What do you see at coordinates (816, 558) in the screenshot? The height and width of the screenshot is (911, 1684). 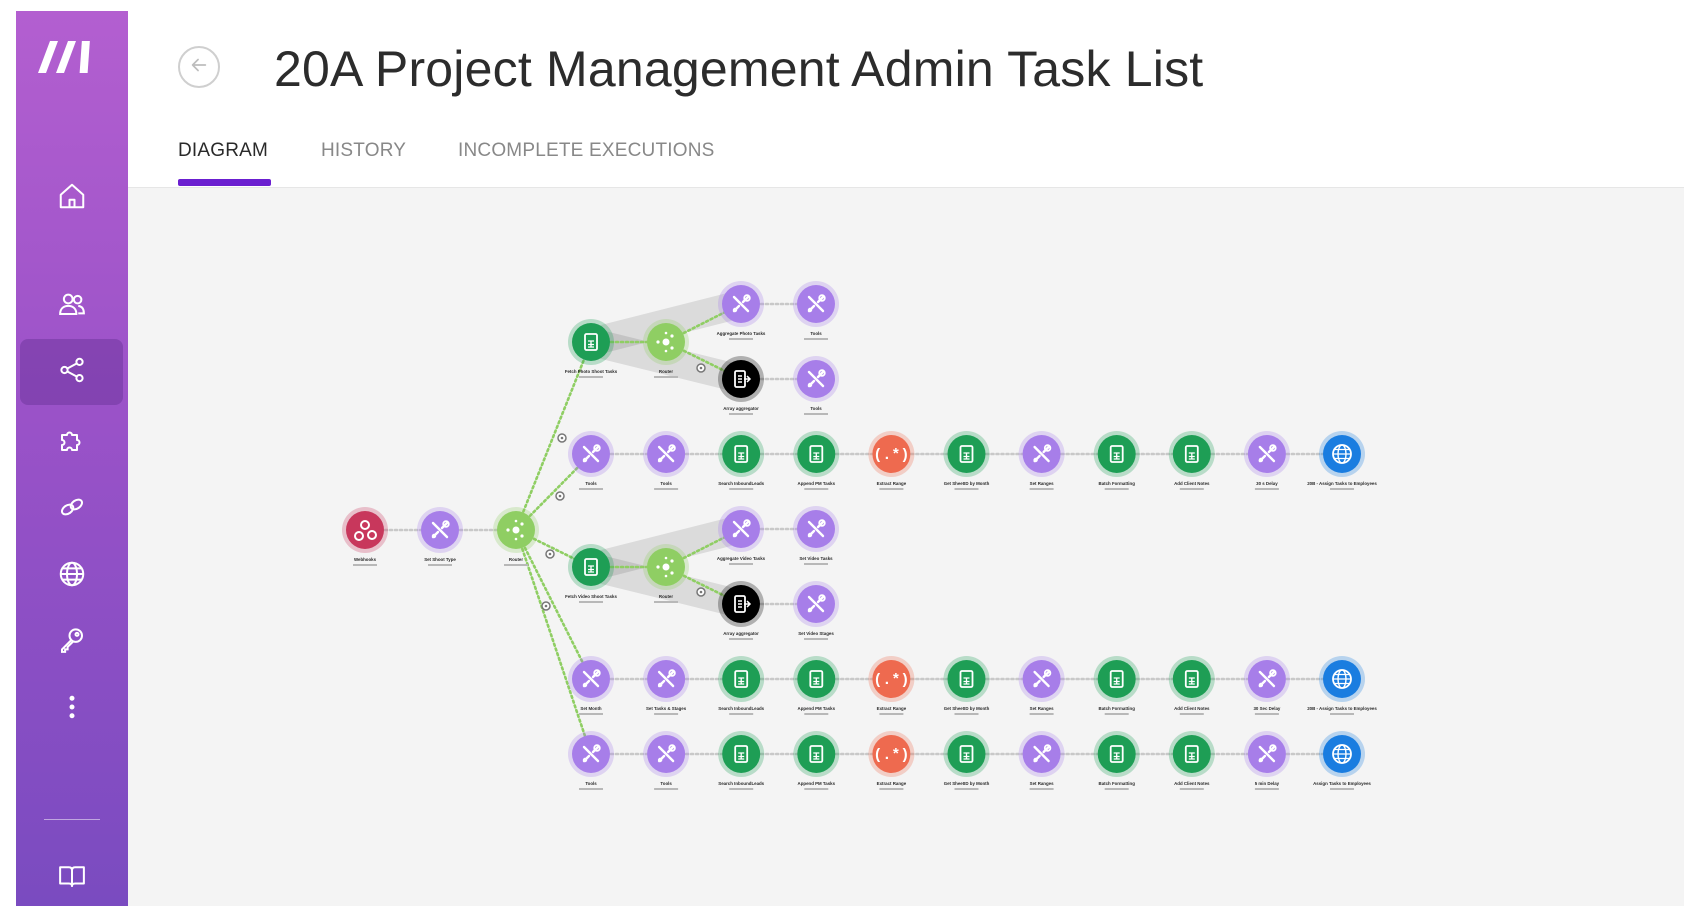 I see `module-label: Set Video Tasks` at bounding box center [816, 558].